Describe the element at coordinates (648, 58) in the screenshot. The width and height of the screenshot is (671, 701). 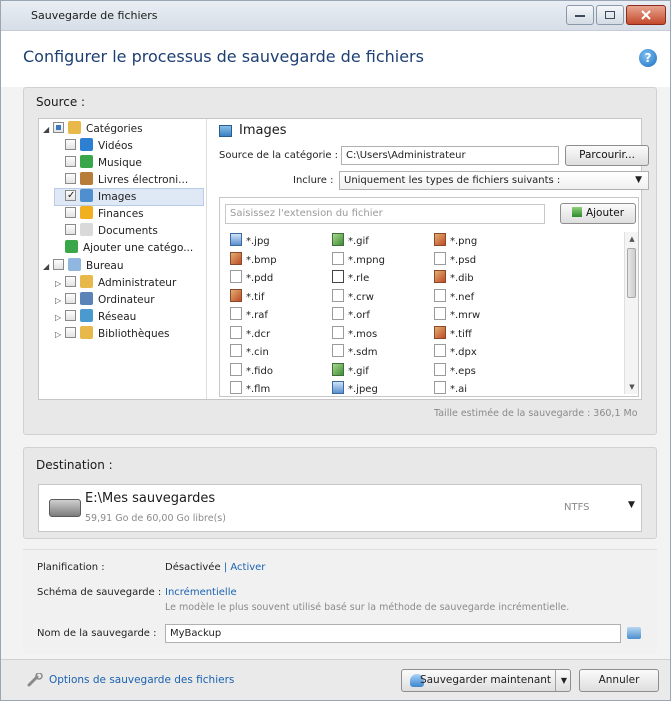
I see `help-icon: ?` at that location.